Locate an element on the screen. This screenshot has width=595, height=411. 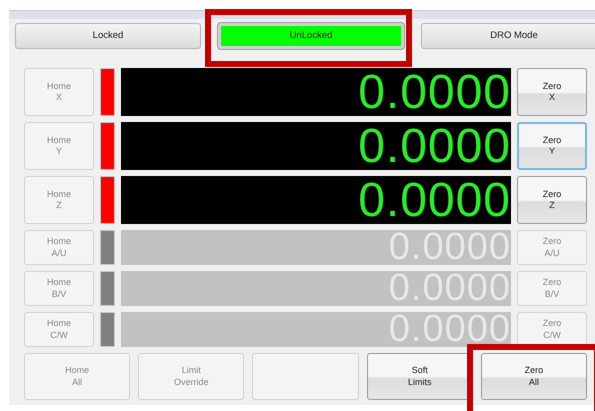
command-button: Zero All is located at coordinates (533, 376).